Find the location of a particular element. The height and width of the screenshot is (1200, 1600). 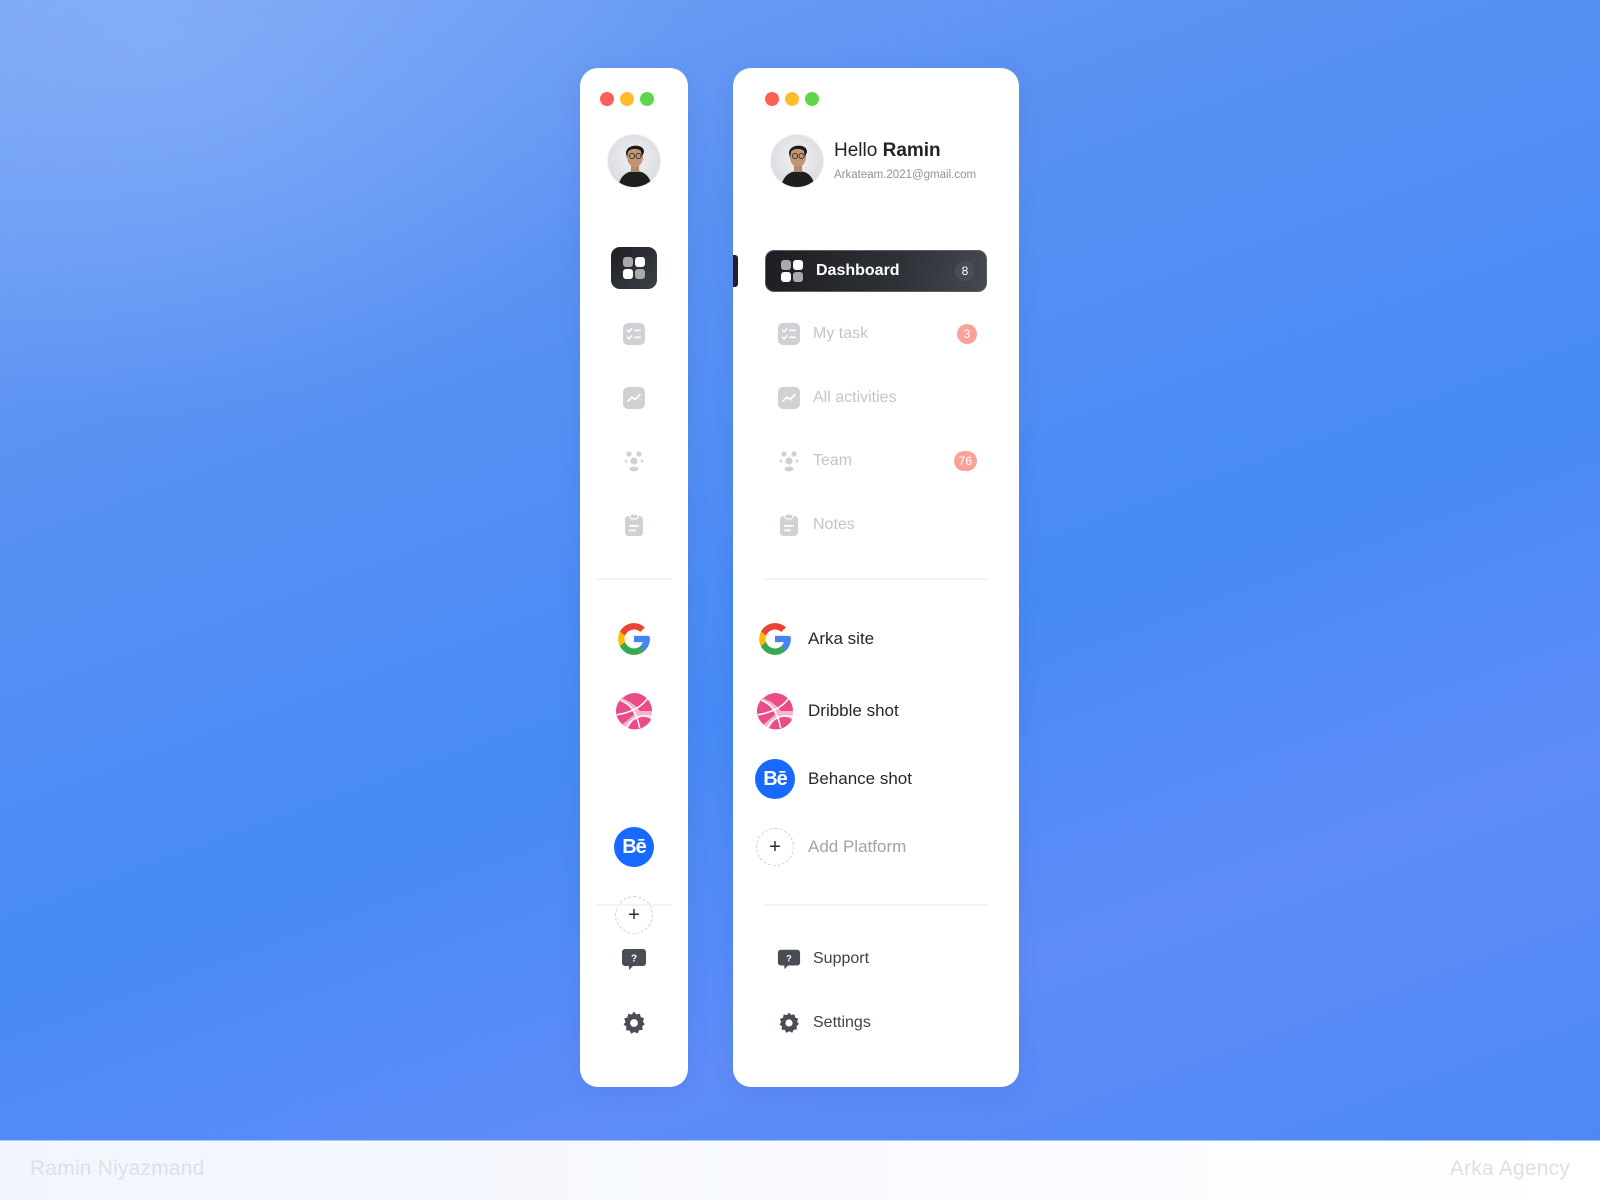

nav-label: All activities is located at coordinates (855, 397).